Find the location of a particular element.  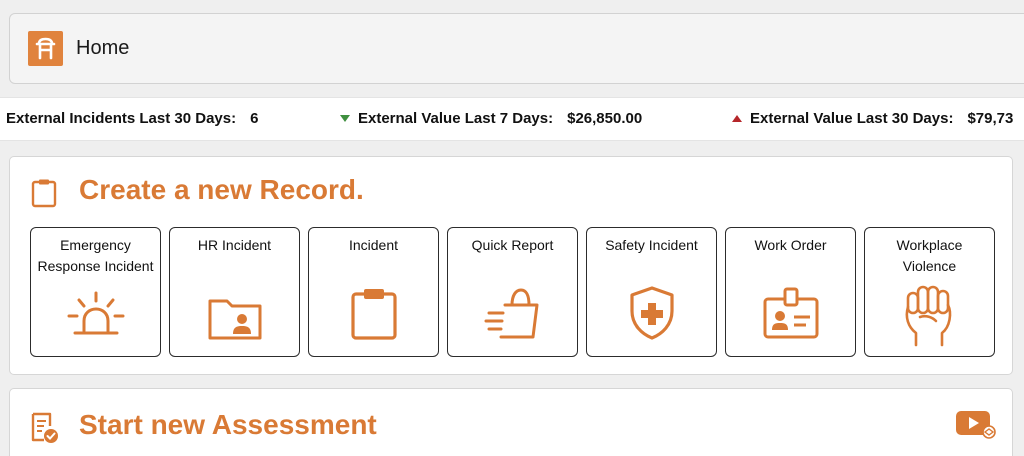

certificate-check-icon is located at coordinates (45, 430).